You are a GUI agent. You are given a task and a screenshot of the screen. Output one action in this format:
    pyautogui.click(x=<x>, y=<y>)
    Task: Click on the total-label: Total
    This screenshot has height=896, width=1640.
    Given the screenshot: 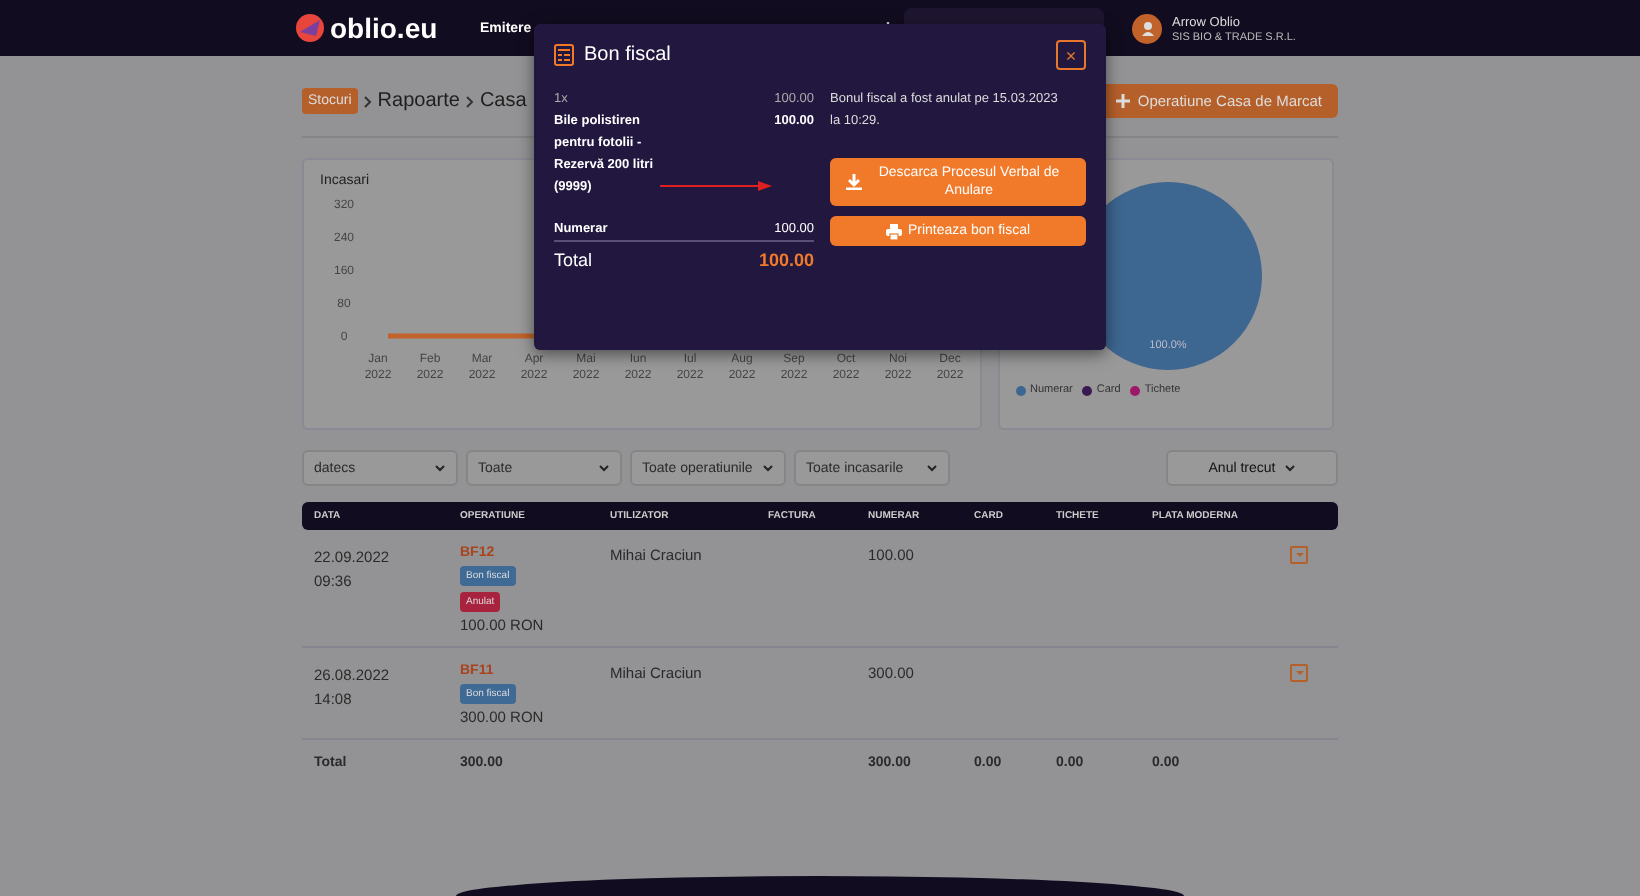 What is the action you would take?
    pyautogui.click(x=573, y=260)
    